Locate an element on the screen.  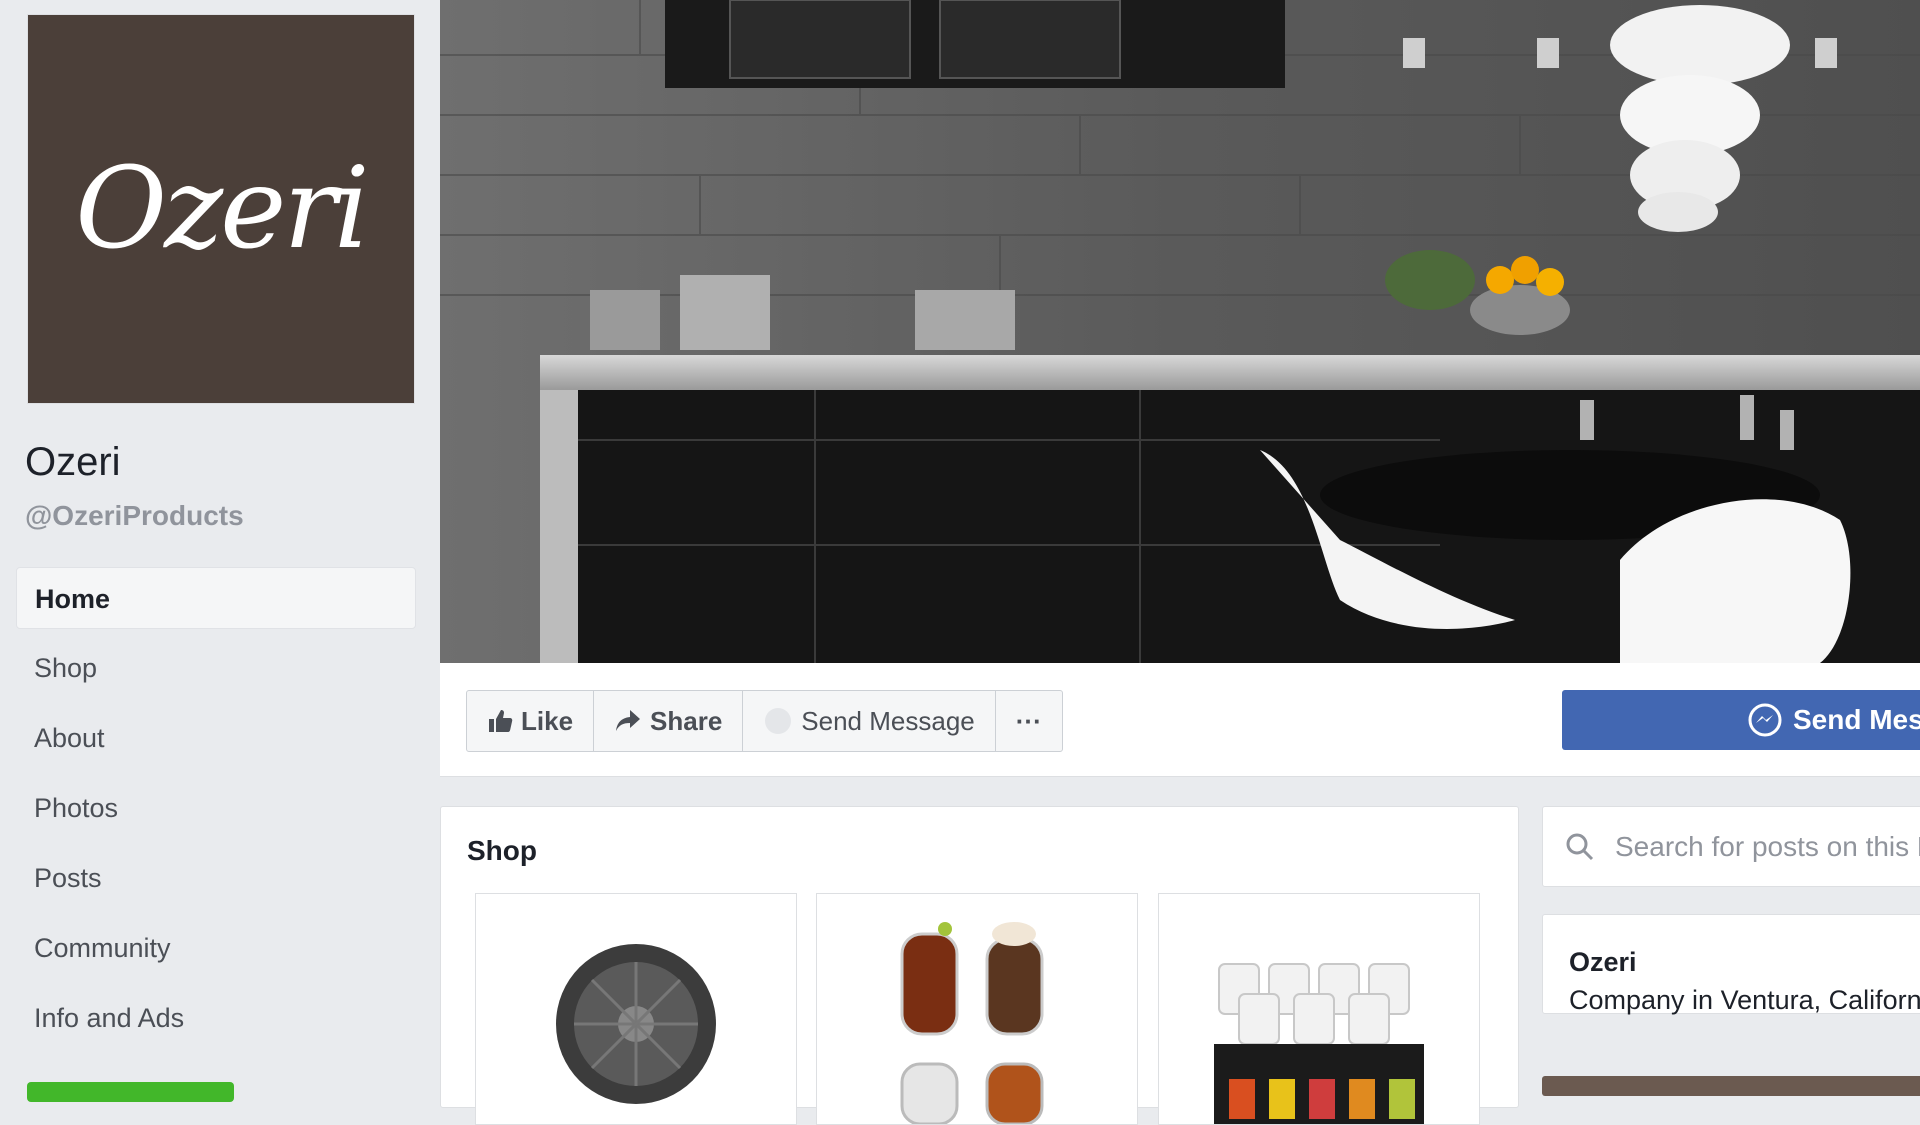
sidebar-item-home: Home is located at coordinates (216, 598).